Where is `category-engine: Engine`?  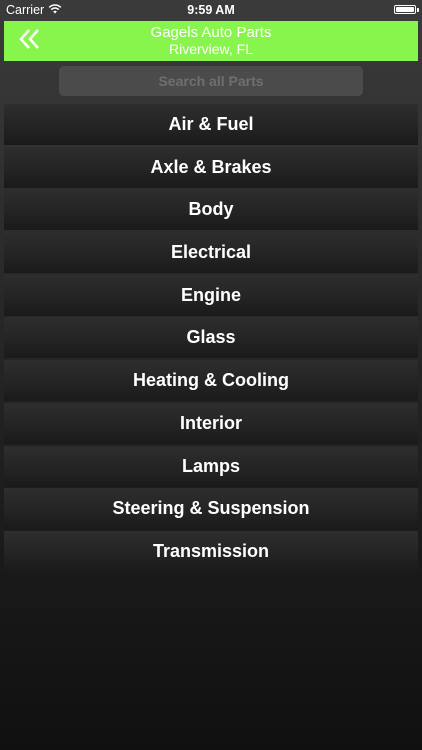
category-engine: Engine is located at coordinates (211, 295).